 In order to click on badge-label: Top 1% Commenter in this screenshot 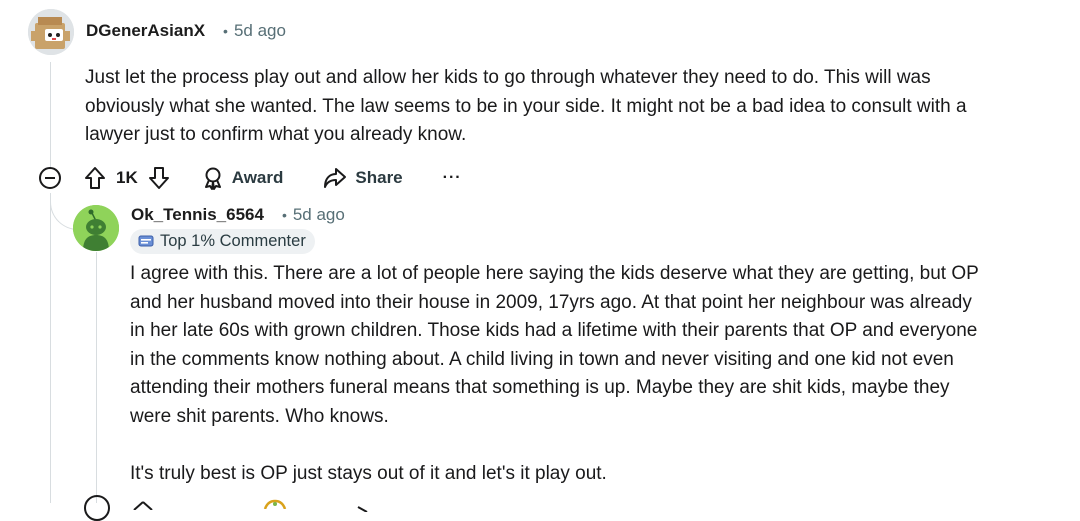, I will do `click(233, 241)`.